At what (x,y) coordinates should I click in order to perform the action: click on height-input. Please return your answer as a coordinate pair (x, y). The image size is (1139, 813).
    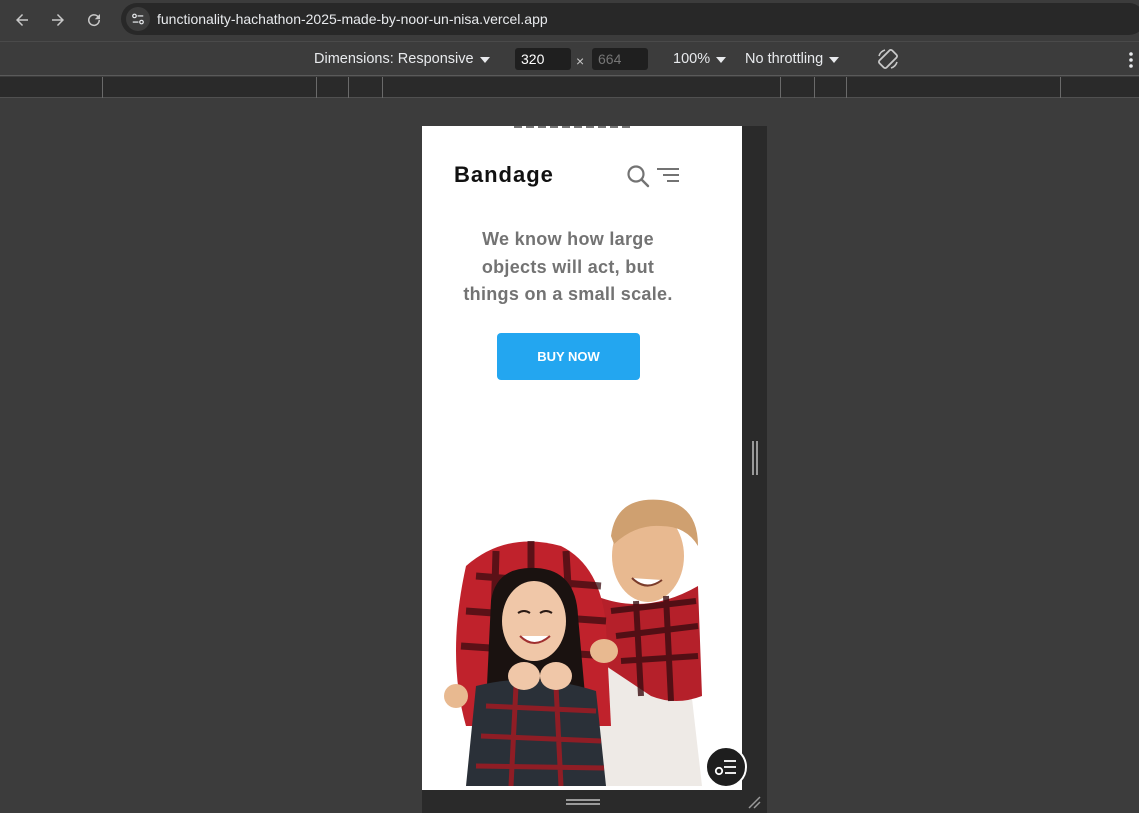
    Looking at the image, I should click on (620, 59).